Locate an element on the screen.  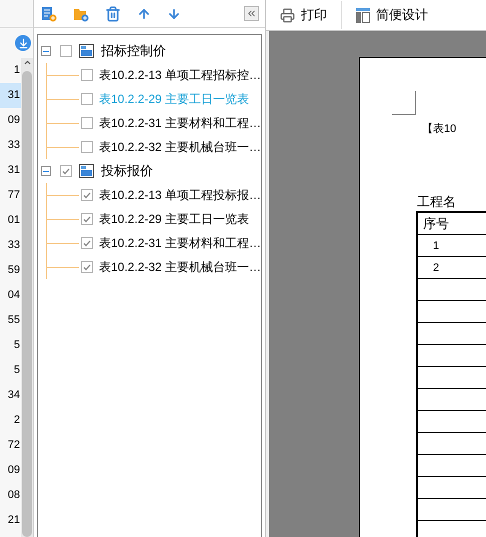
table-cell-text: 1 is located at coordinates (436, 246).